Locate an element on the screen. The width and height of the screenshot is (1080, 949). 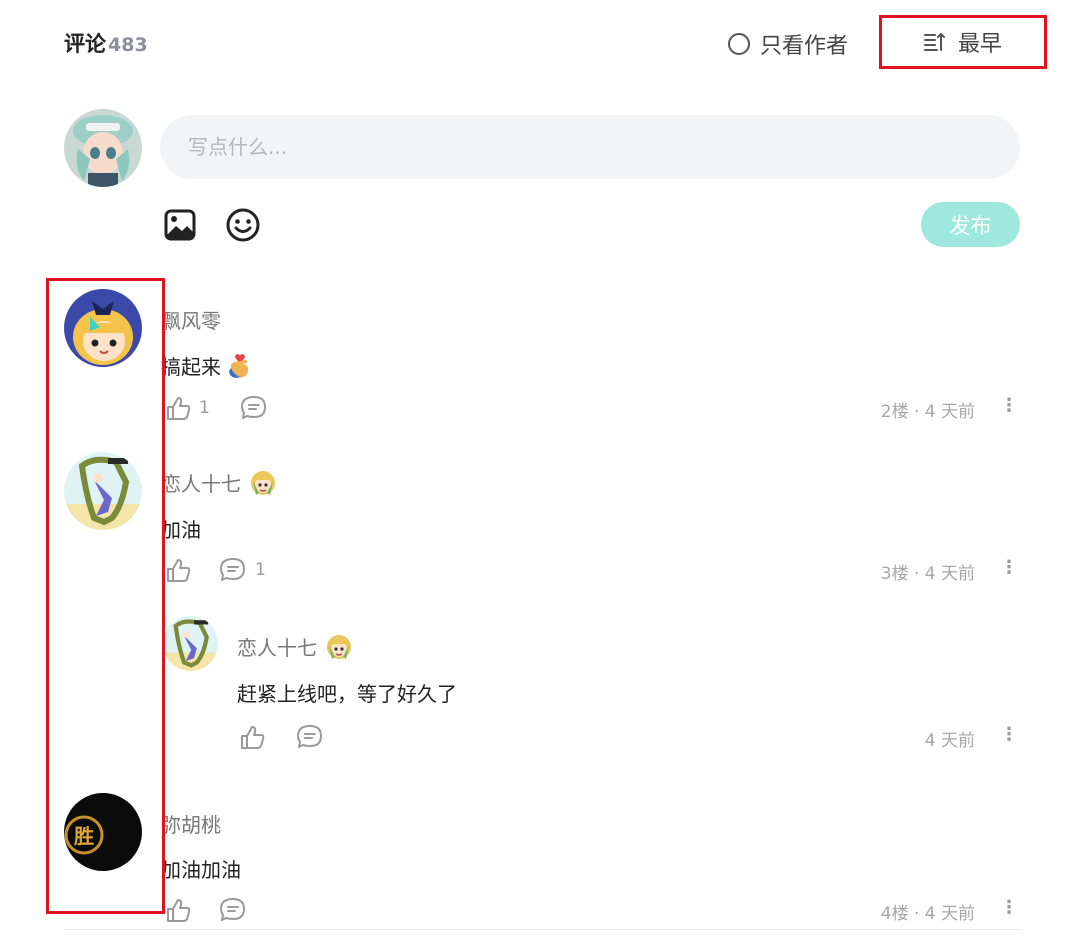
comments-count: 483 is located at coordinates (128, 45).